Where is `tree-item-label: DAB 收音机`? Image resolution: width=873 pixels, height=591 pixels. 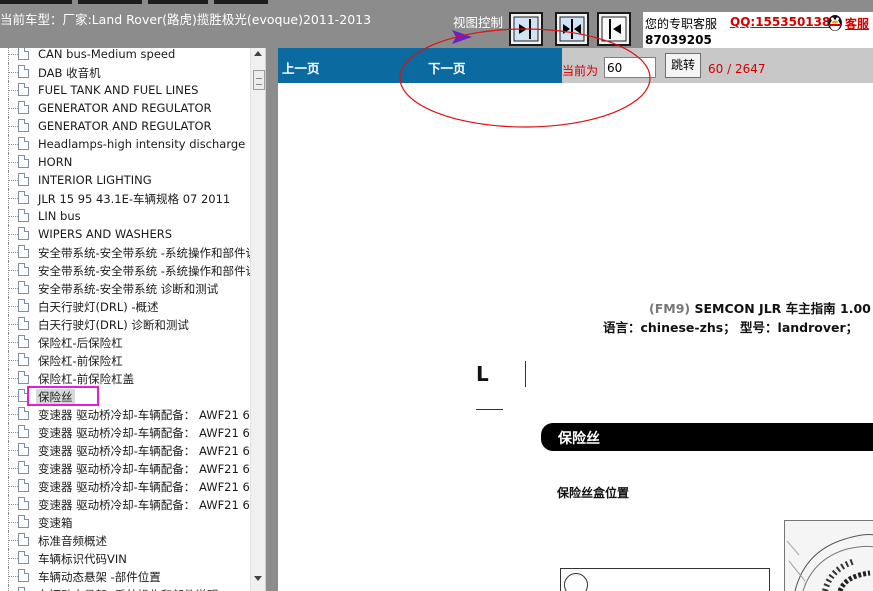
tree-item-label: DAB 收音机 is located at coordinates (69, 73).